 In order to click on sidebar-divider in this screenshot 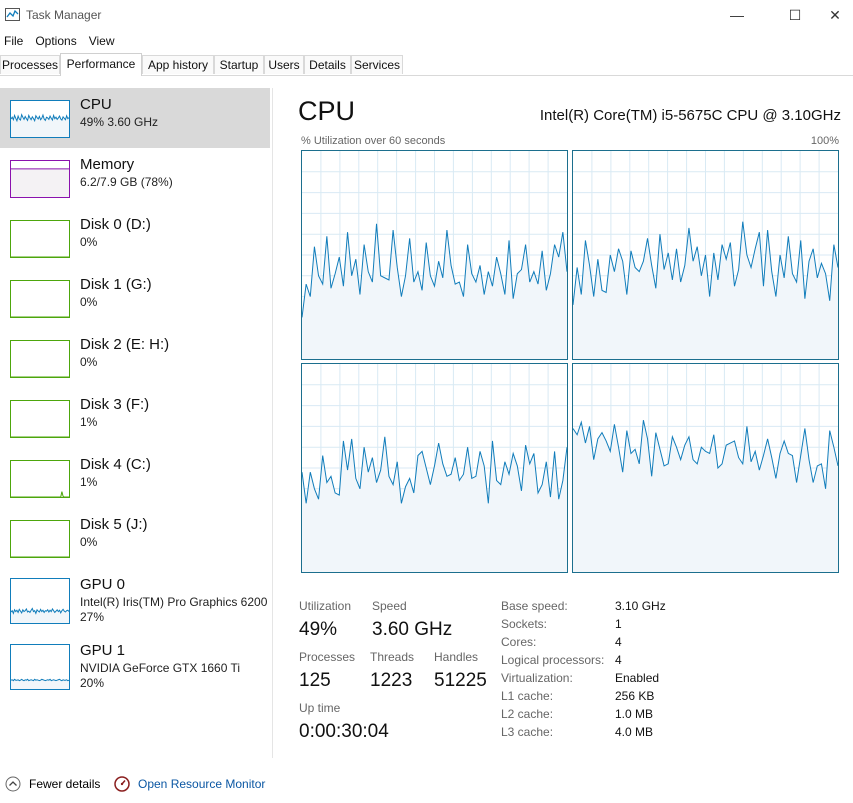, I will do `click(272, 423)`.